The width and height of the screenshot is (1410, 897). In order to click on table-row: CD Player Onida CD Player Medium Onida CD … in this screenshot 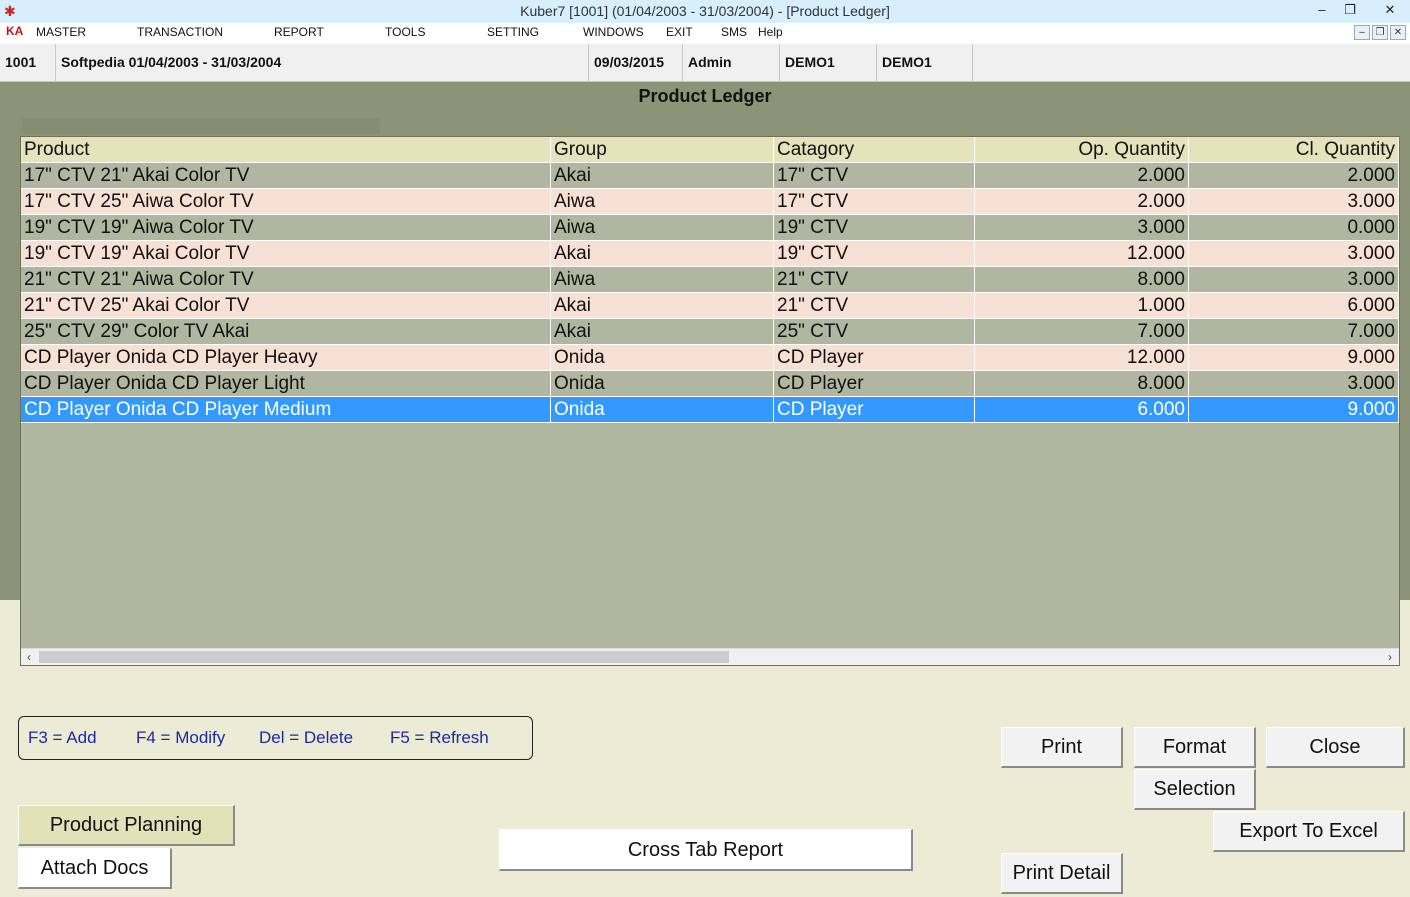, I will do `click(710, 410)`.